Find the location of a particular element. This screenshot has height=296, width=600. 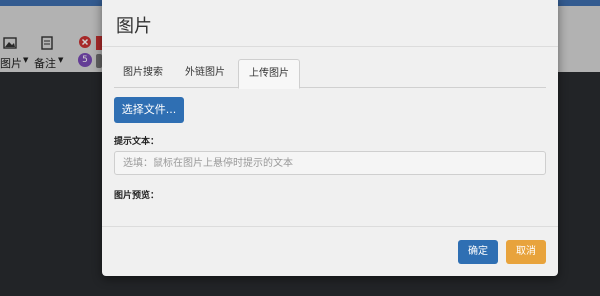

tab-image-search: 图片搜索 is located at coordinates (143, 72).